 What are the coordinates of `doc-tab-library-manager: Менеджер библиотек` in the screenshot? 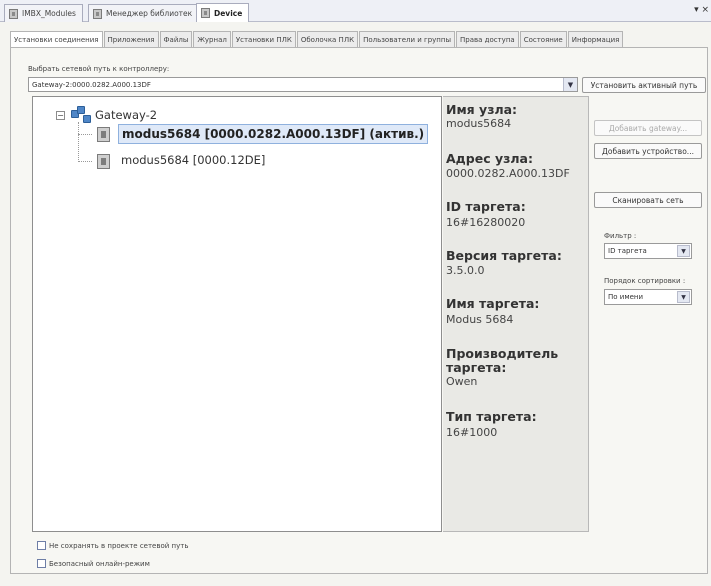 It's located at (144, 13).